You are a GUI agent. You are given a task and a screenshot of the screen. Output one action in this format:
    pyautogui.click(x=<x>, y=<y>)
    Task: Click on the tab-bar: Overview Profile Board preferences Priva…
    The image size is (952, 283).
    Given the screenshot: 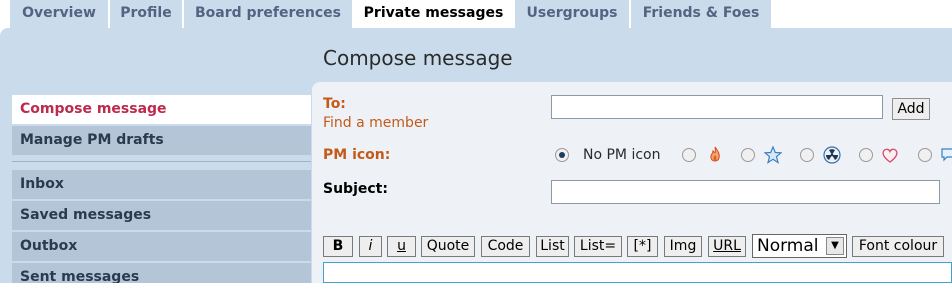 What is the action you would take?
    pyautogui.click(x=476, y=15)
    